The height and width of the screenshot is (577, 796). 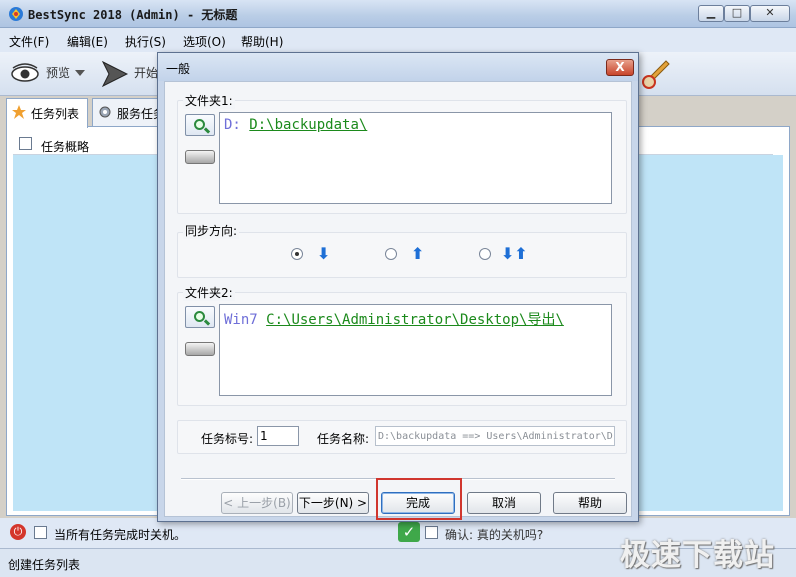 What do you see at coordinates (419, 499) in the screenshot?
I see `highlight-box` at bounding box center [419, 499].